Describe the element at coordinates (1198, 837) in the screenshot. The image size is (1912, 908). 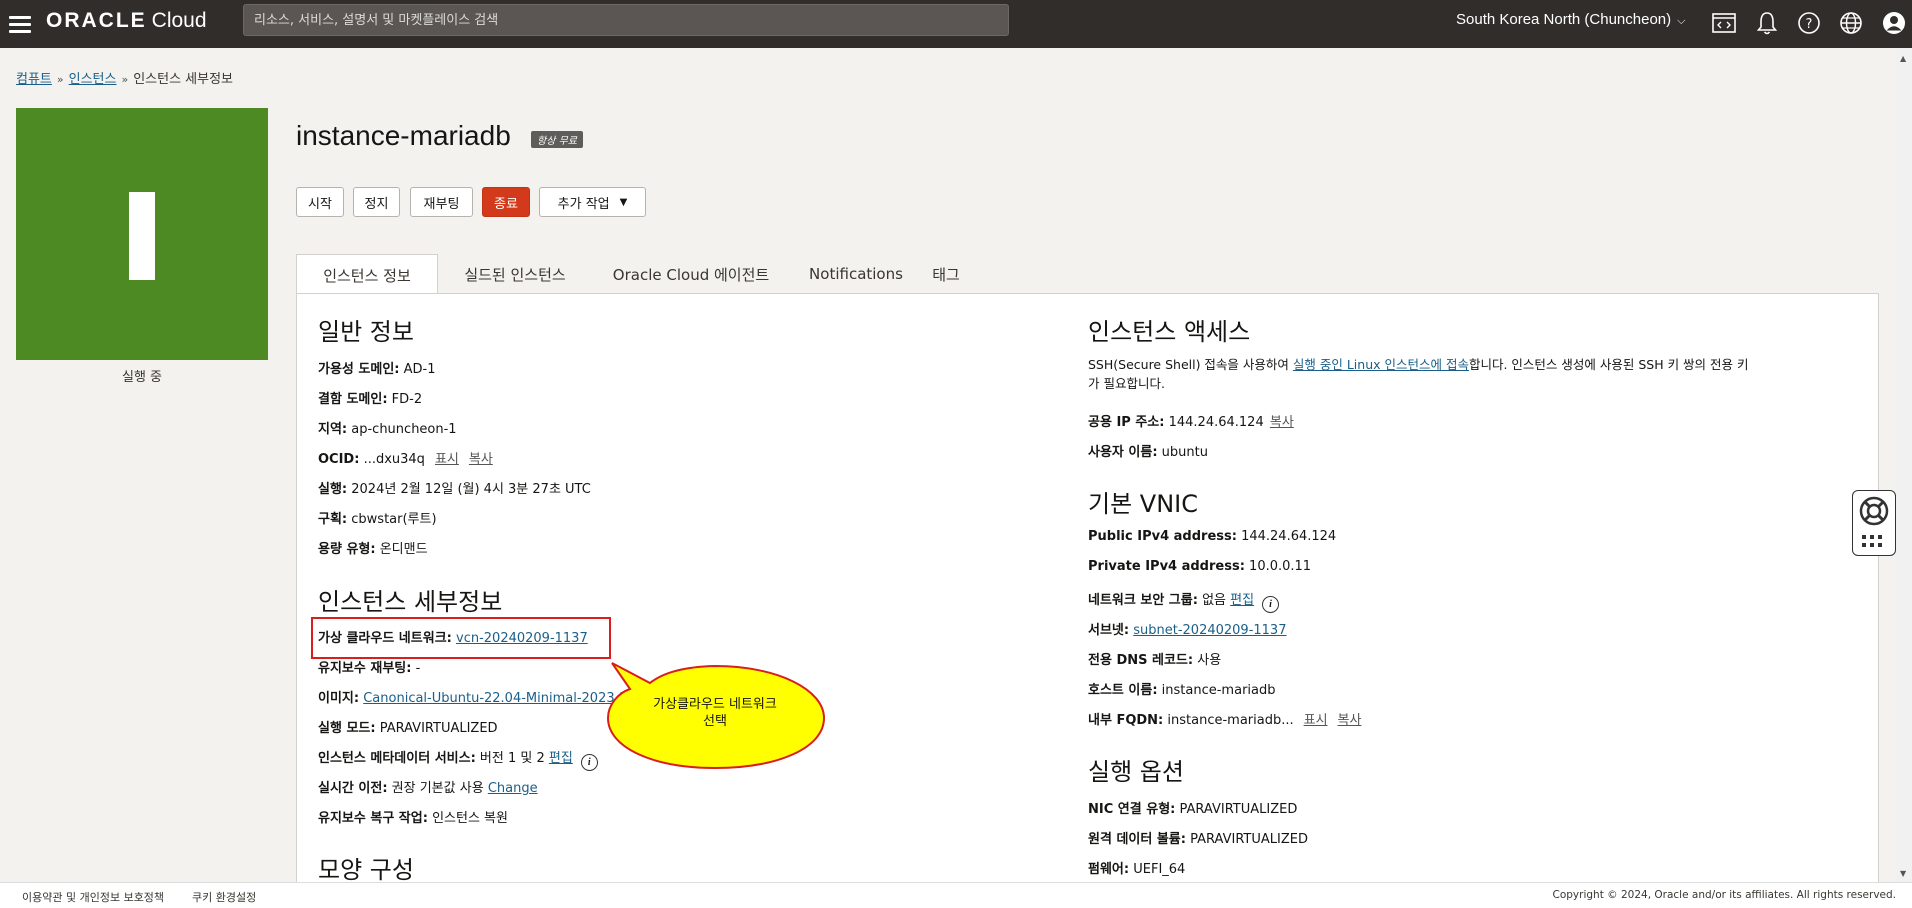
I see `remote-volume-row: 원격 데이터 볼륨: PARAVIRTUALIZED` at that location.